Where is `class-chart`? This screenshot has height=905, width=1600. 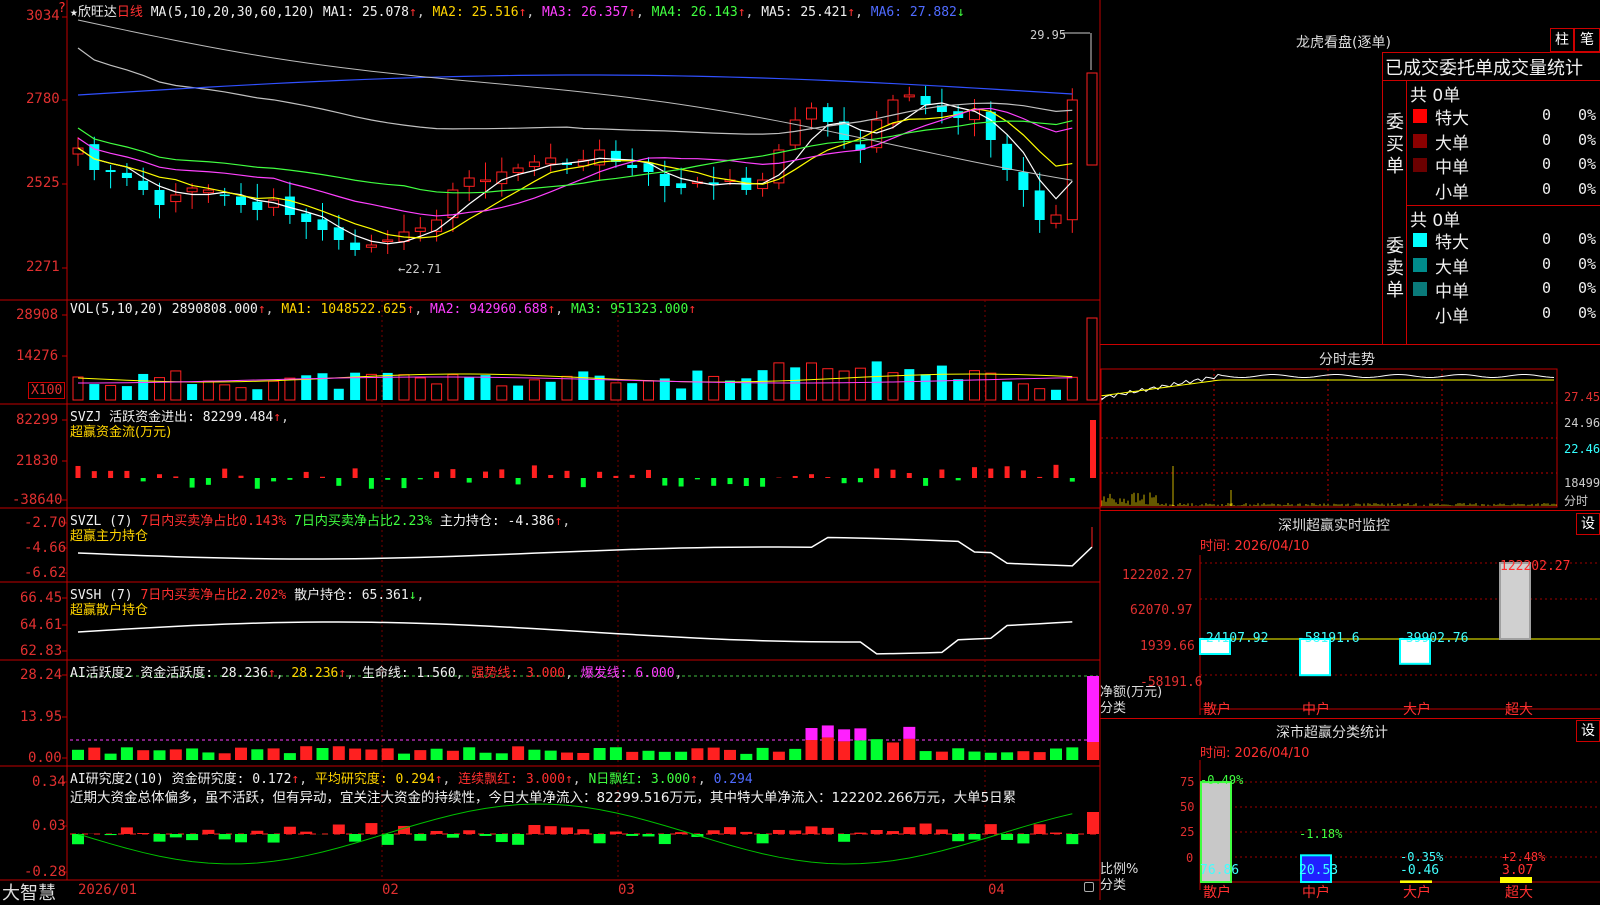 class-chart is located at coordinates (1350, 830).